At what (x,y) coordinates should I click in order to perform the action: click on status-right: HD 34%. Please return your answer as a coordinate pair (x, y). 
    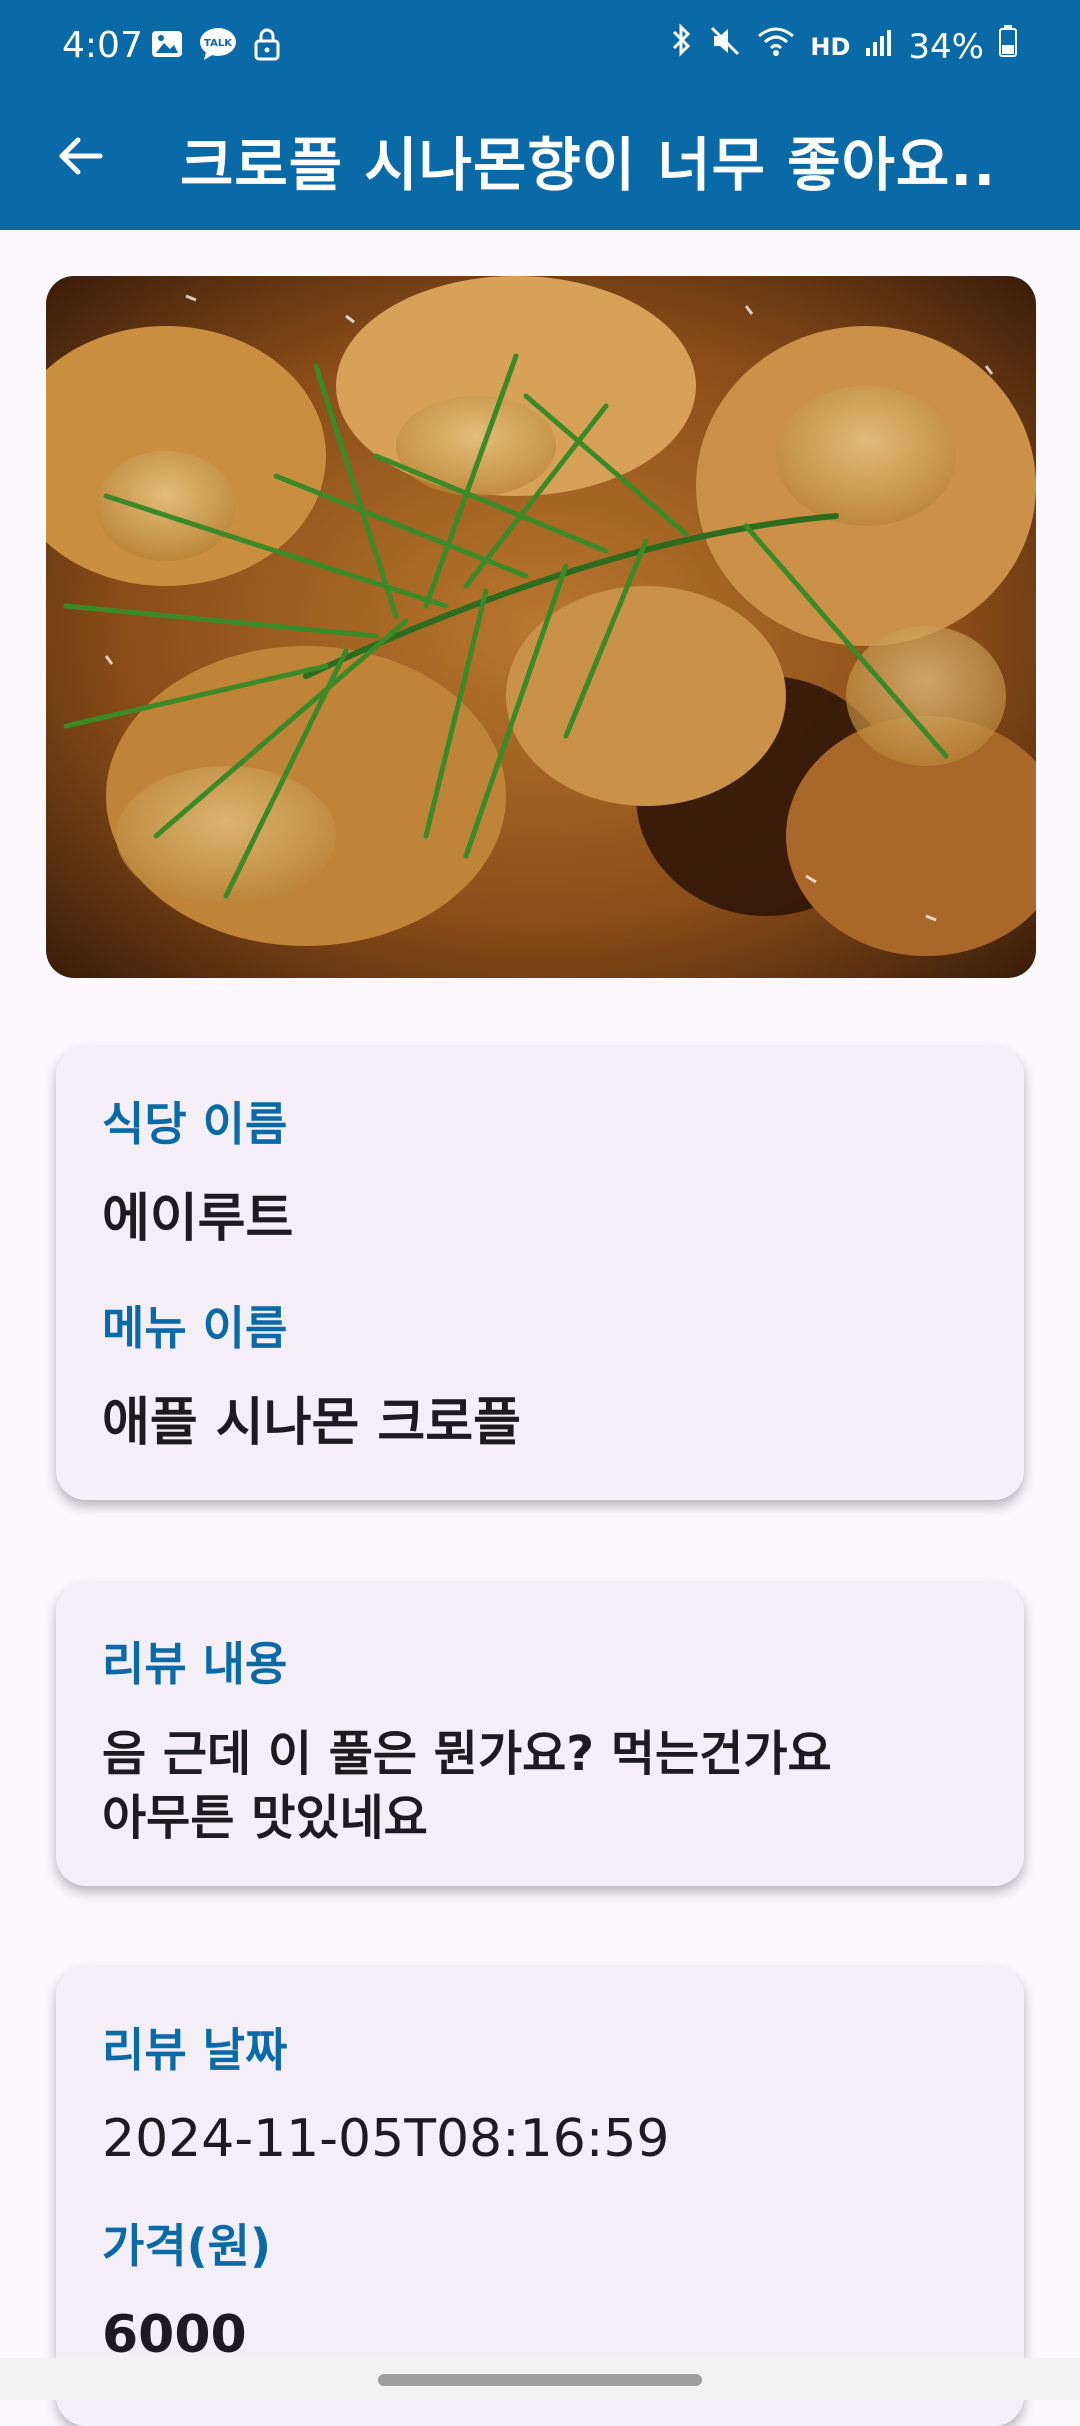
    Looking at the image, I should click on (843, 46).